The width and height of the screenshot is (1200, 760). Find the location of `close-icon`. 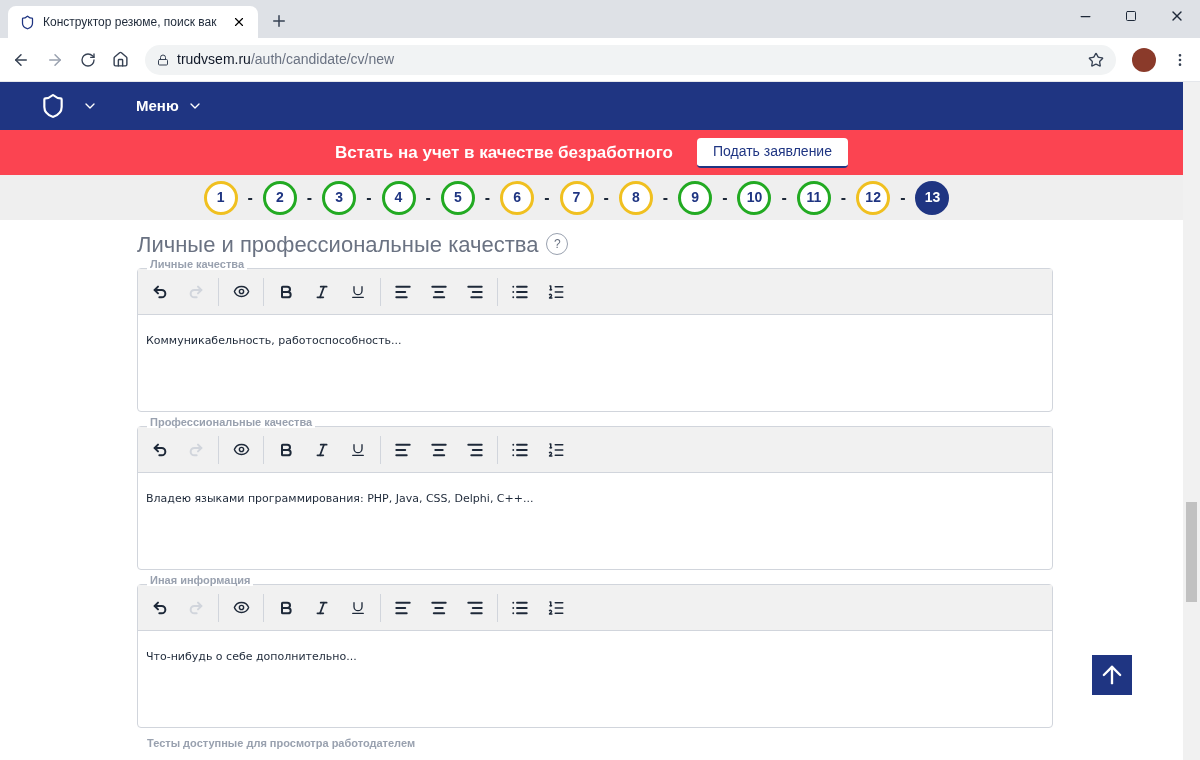

close-icon is located at coordinates (239, 22).